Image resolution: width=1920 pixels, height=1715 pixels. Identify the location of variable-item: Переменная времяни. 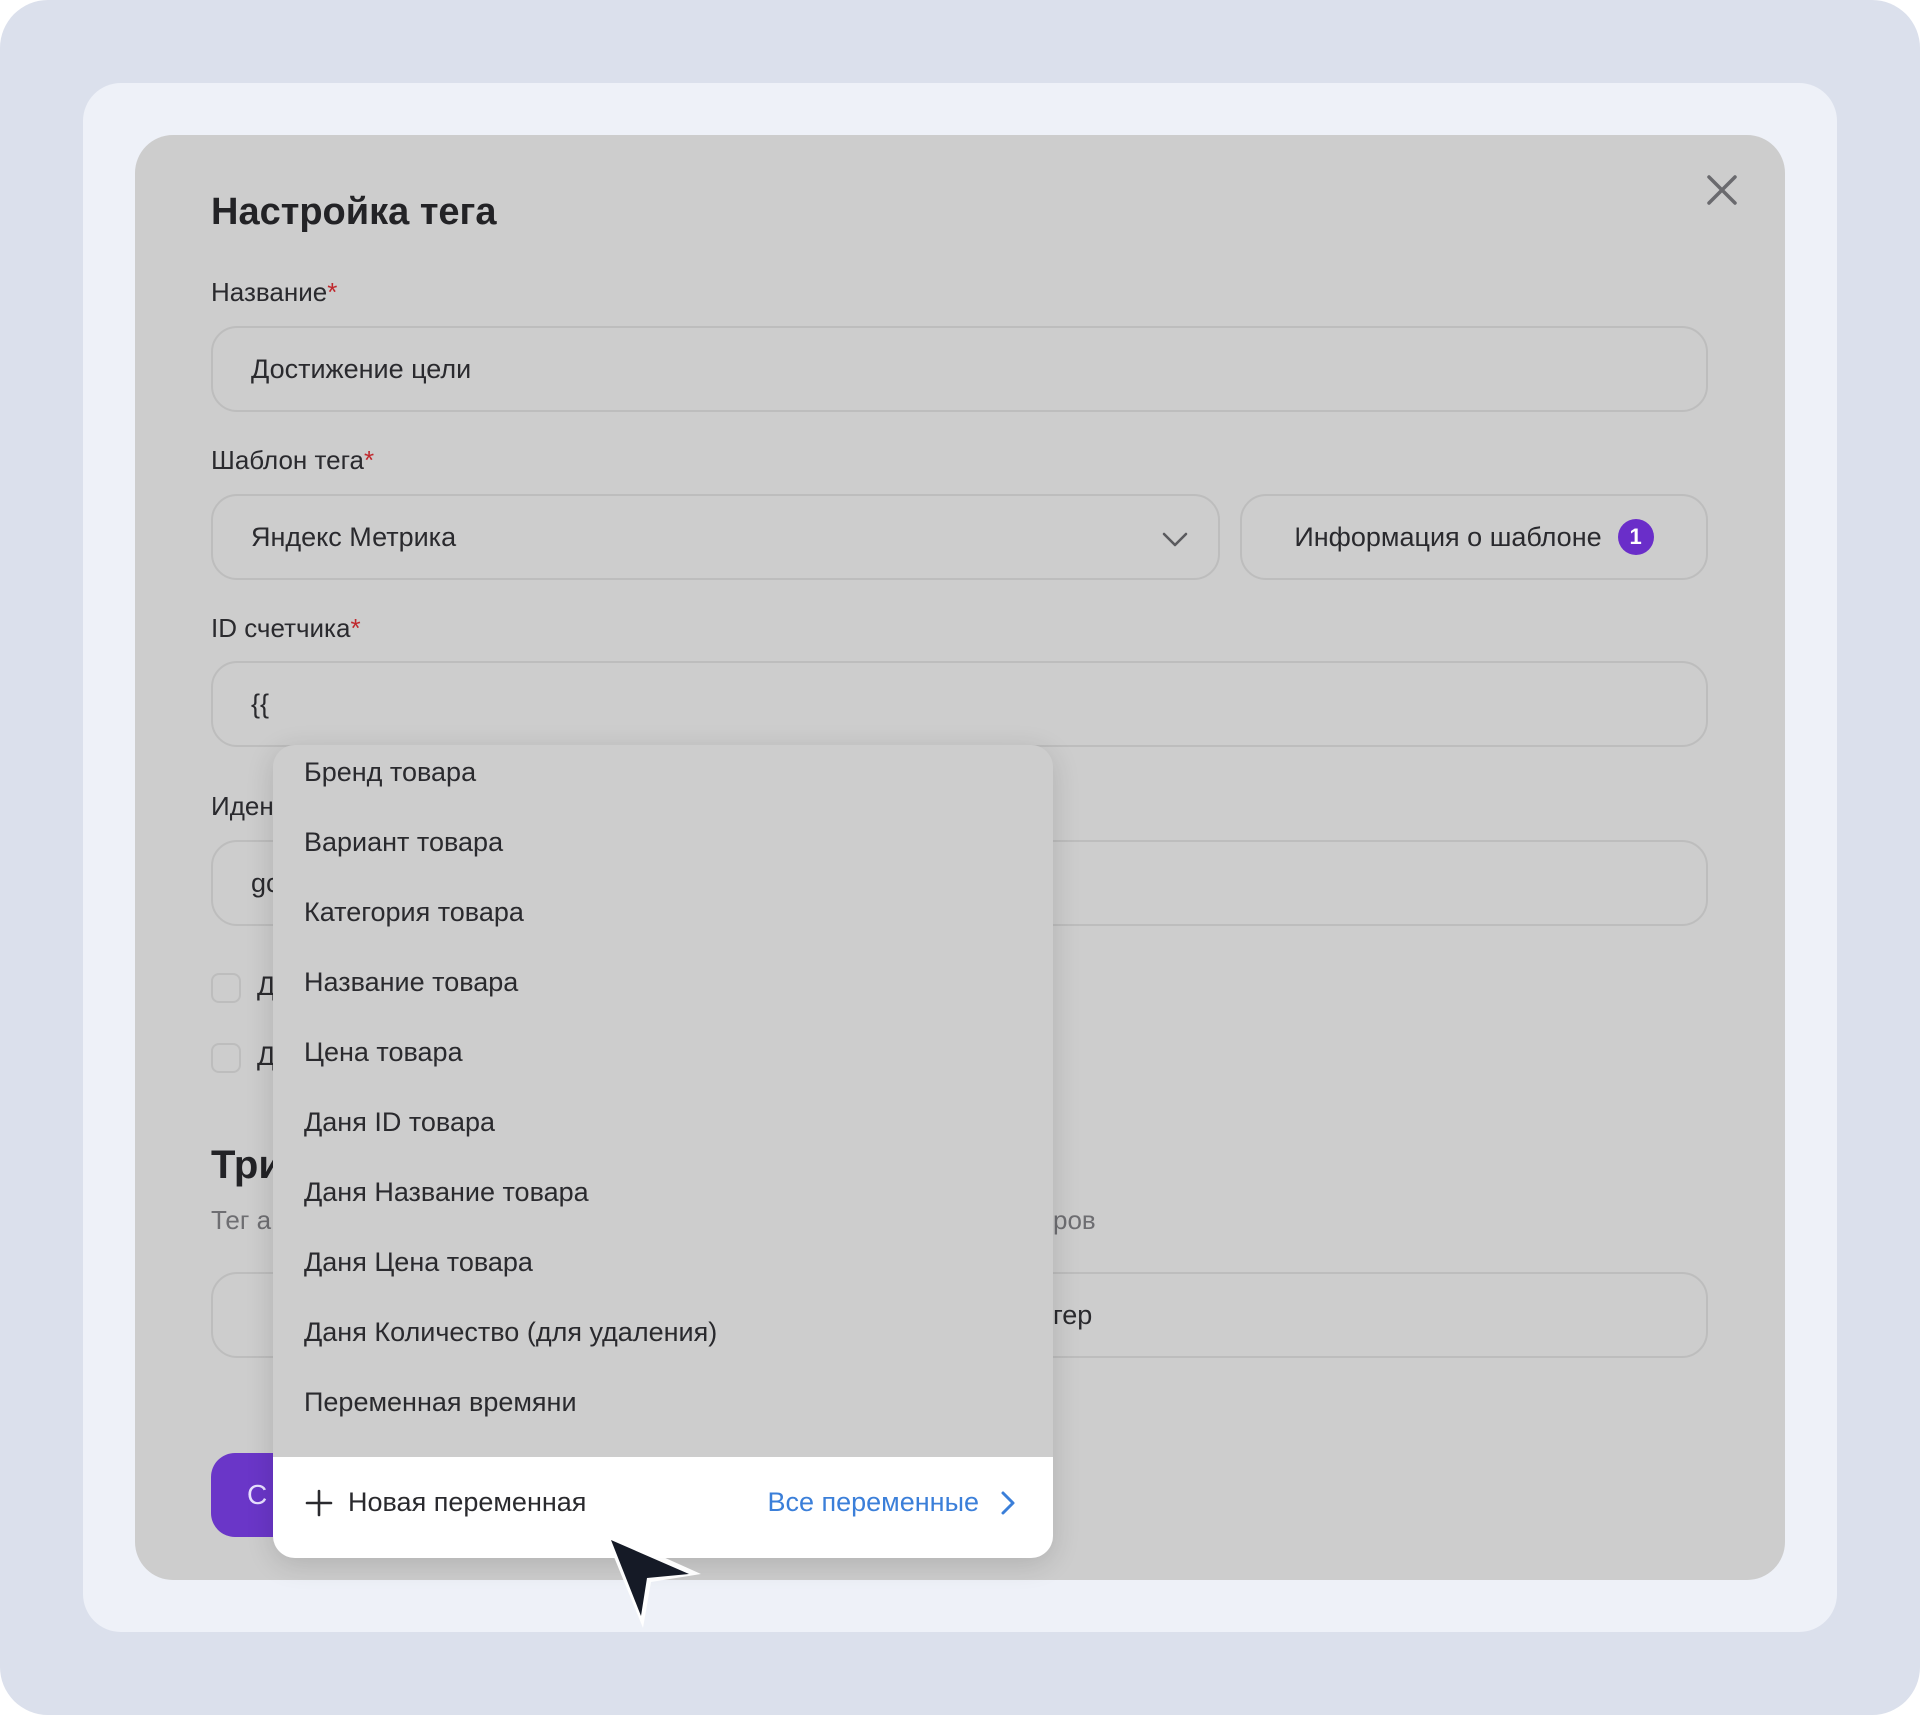
(440, 1402).